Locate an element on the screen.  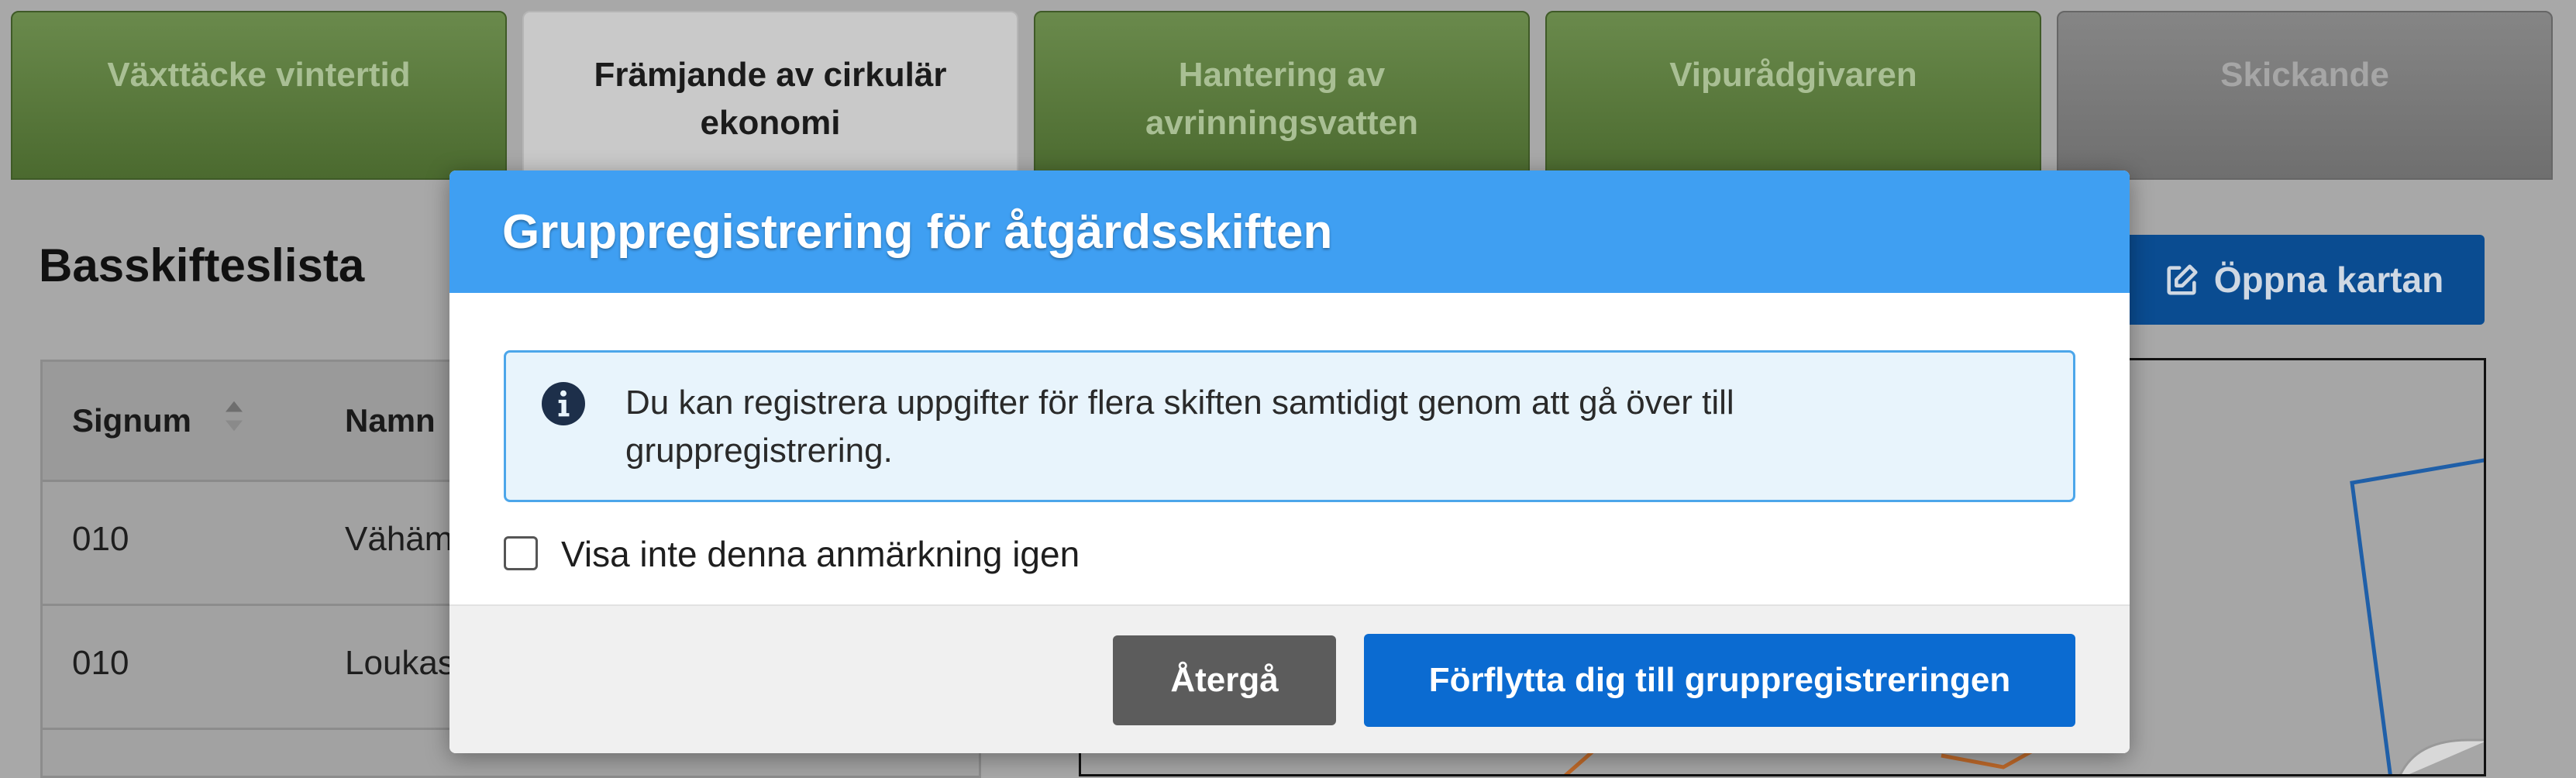
cell-name: Loukas is located at coordinates (400, 663).